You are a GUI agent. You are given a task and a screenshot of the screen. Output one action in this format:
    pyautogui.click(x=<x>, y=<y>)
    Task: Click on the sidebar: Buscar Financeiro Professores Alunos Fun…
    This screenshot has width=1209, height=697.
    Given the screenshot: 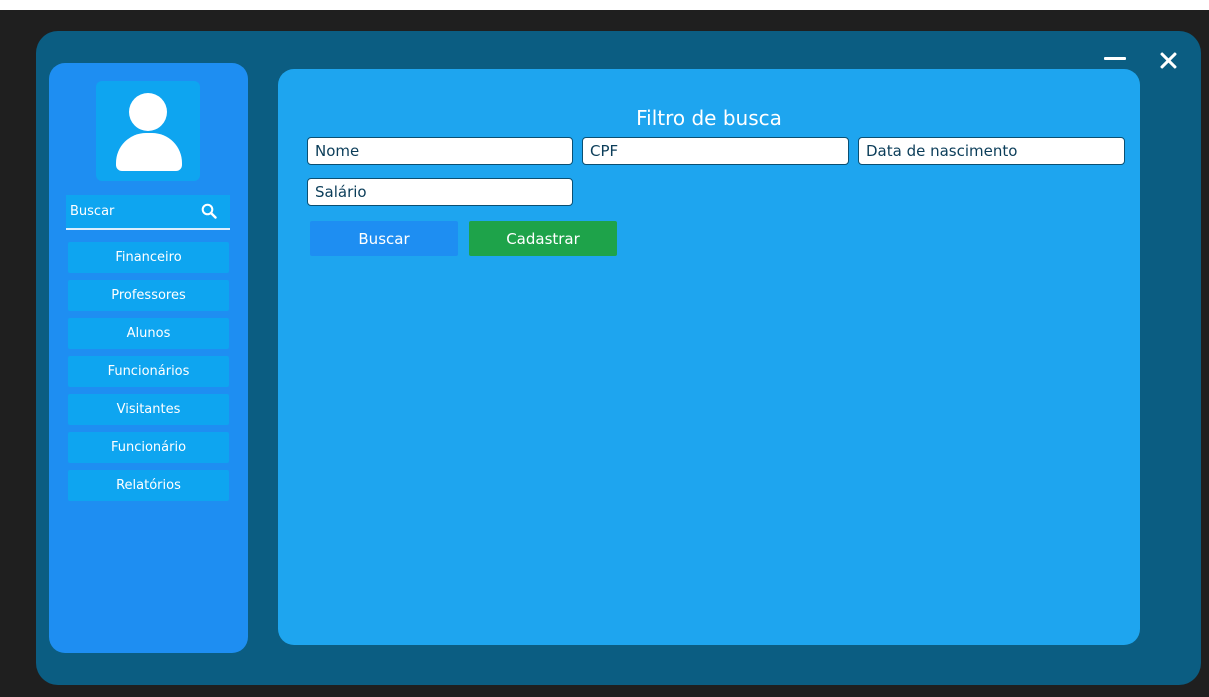 What is the action you would take?
    pyautogui.click(x=148, y=358)
    